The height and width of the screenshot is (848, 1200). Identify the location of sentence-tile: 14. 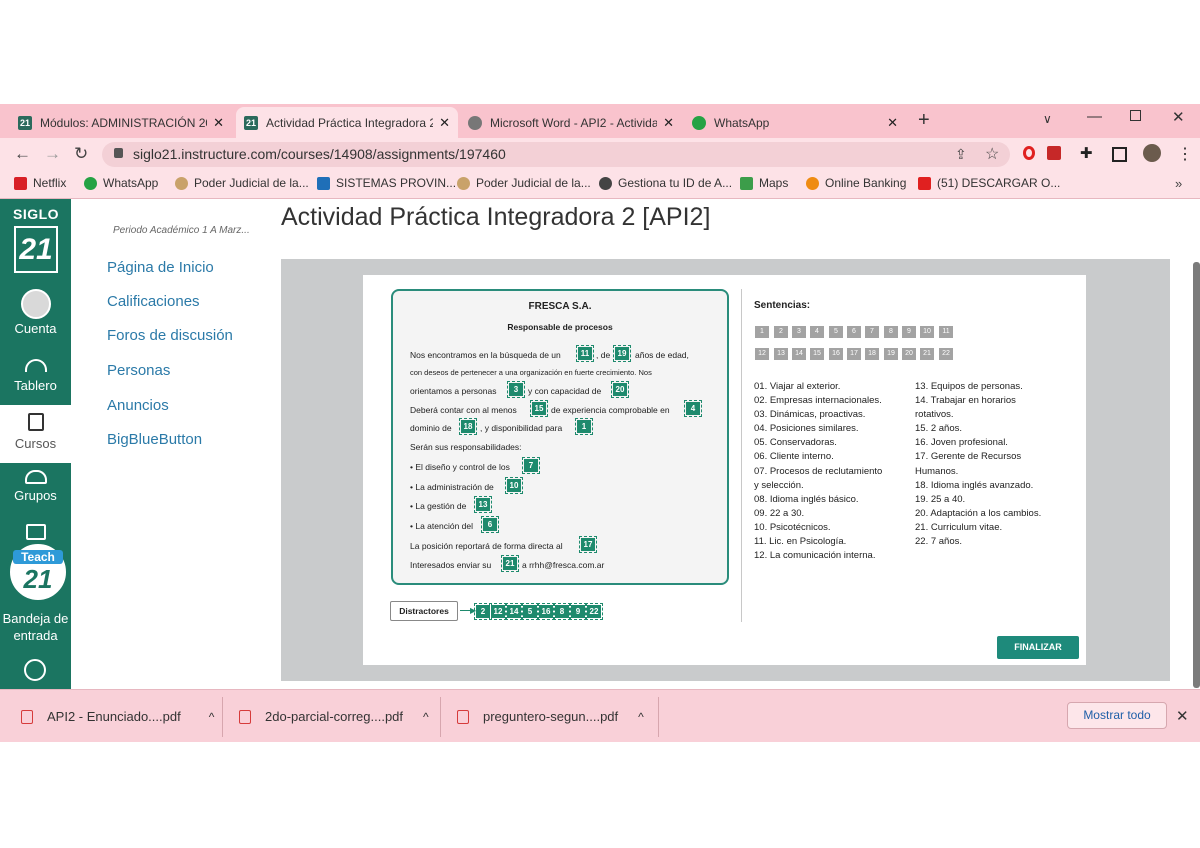
(799, 354).